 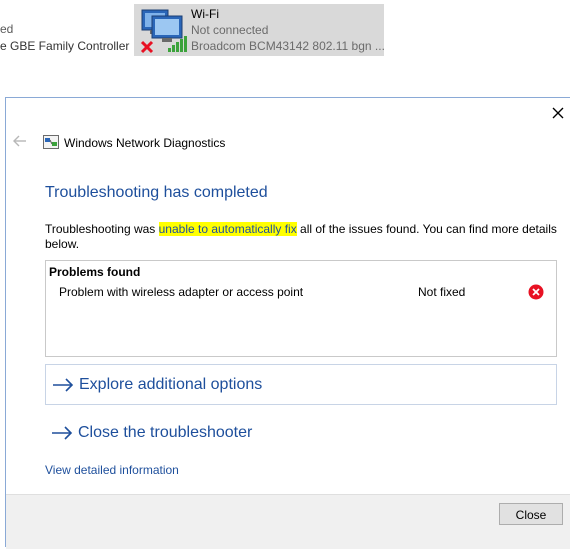 What do you see at coordinates (7, 29) in the screenshot?
I see `ethernet-status-text: ed` at bounding box center [7, 29].